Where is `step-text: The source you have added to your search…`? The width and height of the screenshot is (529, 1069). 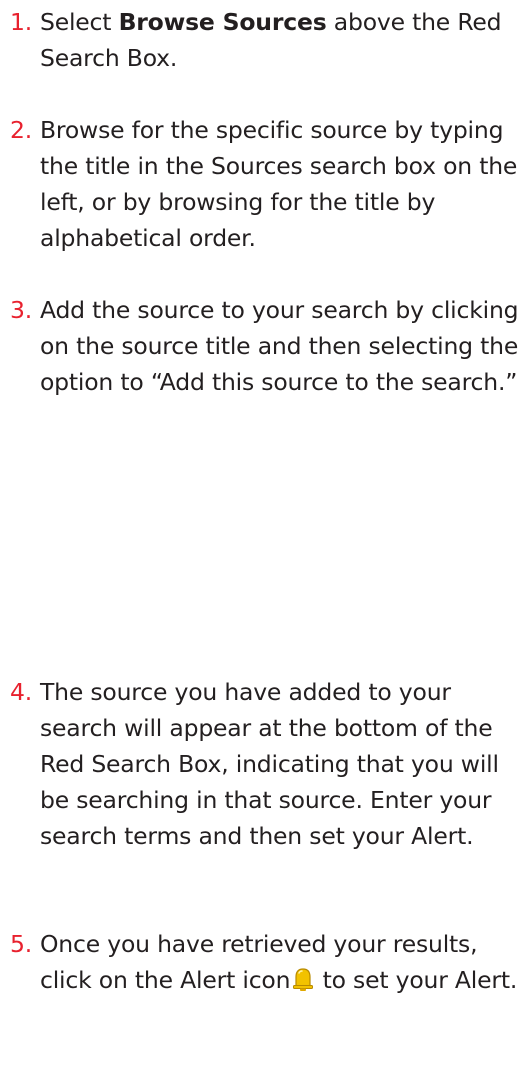 step-text: The source you have added to your search… is located at coordinates (269, 764).